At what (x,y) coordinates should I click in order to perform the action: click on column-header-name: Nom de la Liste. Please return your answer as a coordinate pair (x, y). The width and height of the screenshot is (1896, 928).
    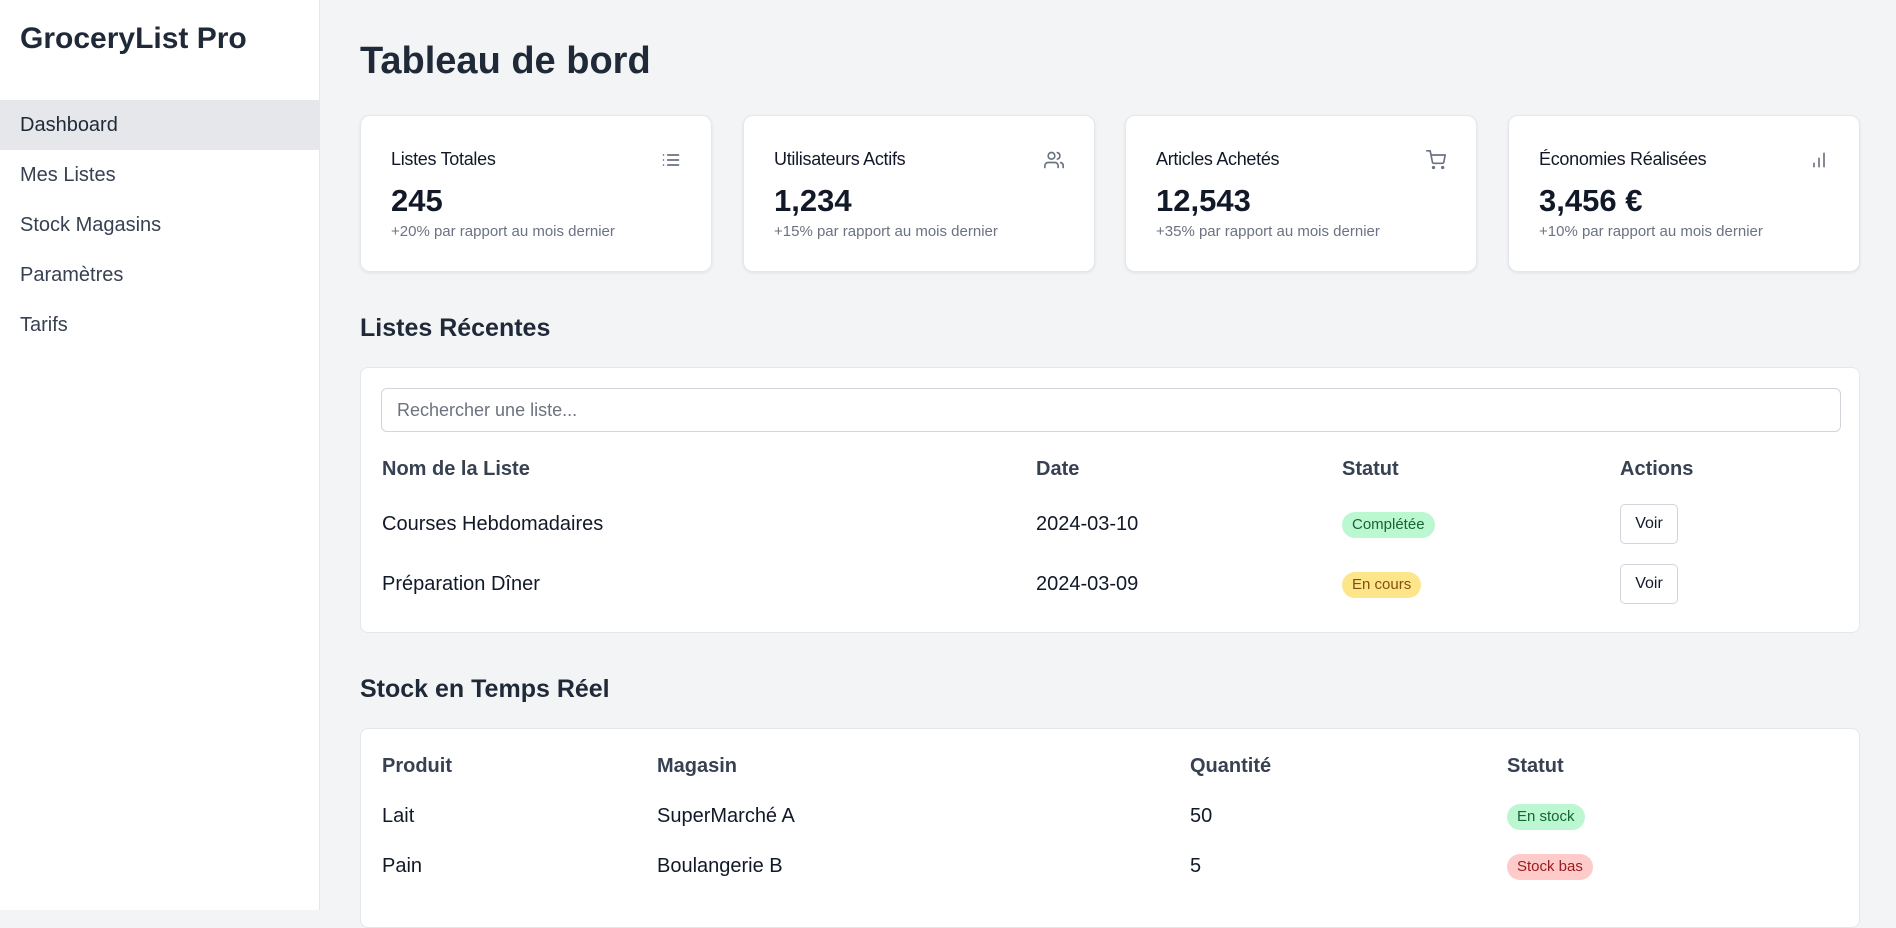
    Looking at the image, I should click on (456, 469).